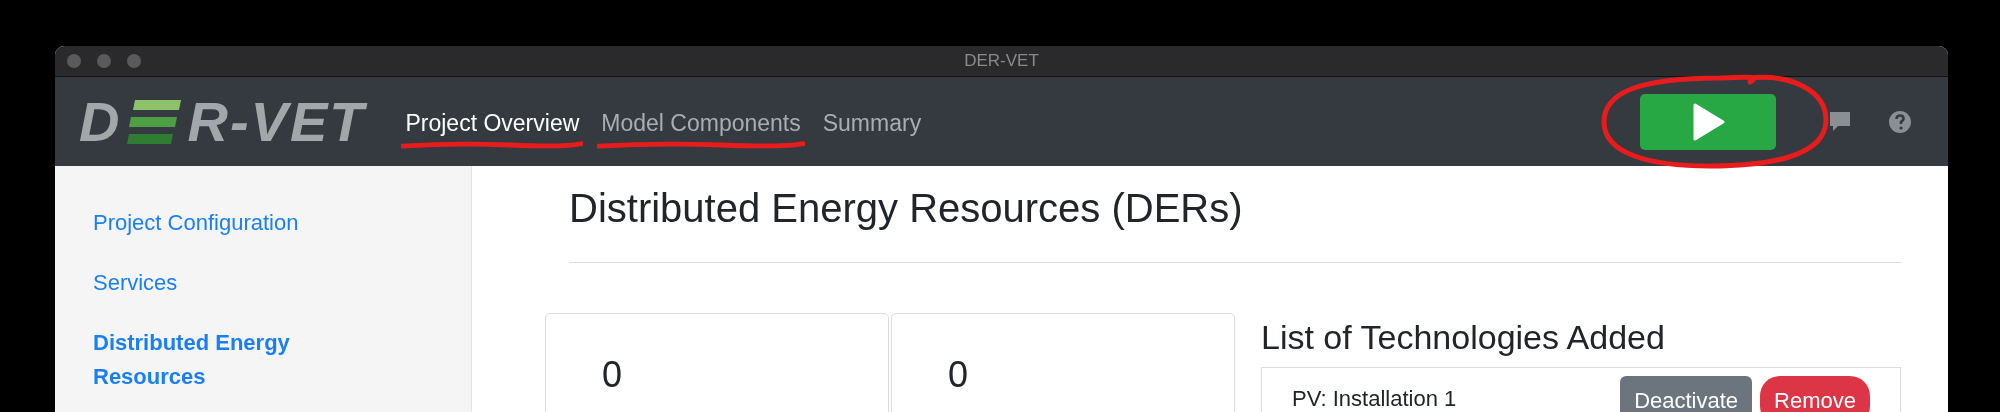 This screenshot has height=412, width=2000. I want to click on section-heading: List of Technologies Added, so click(1463, 337).